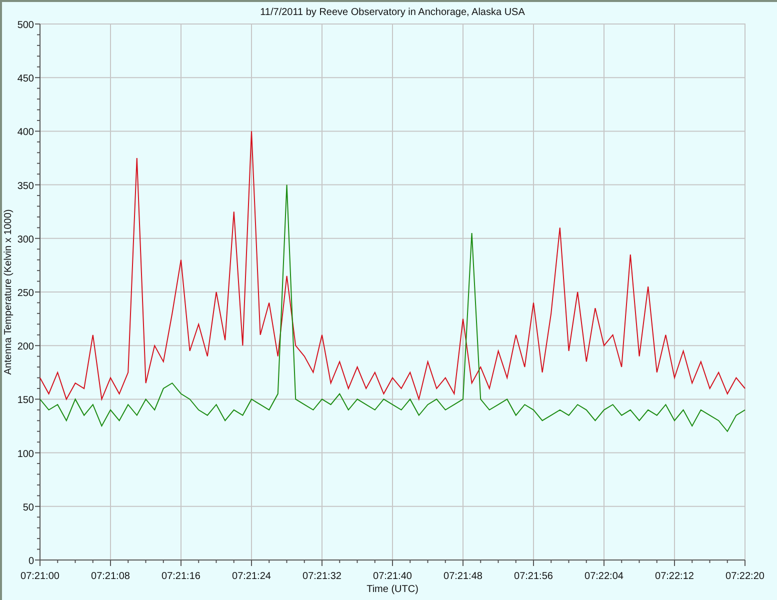 The width and height of the screenshot is (777, 600). What do you see at coordinates (392, 12) in the screenshot?
I see `chart-title: 11/7/2011 by Reeve Observatory in Anchorage, Alaska USA` at bounding box center [392, 12].